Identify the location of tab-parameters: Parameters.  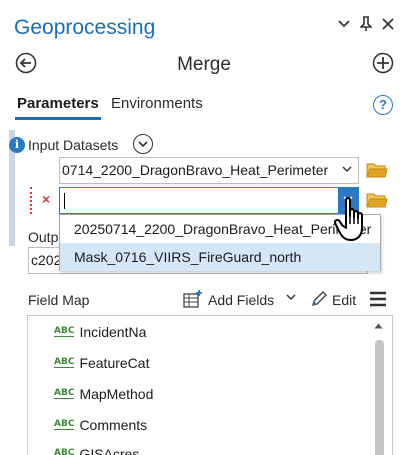
(58, 103).